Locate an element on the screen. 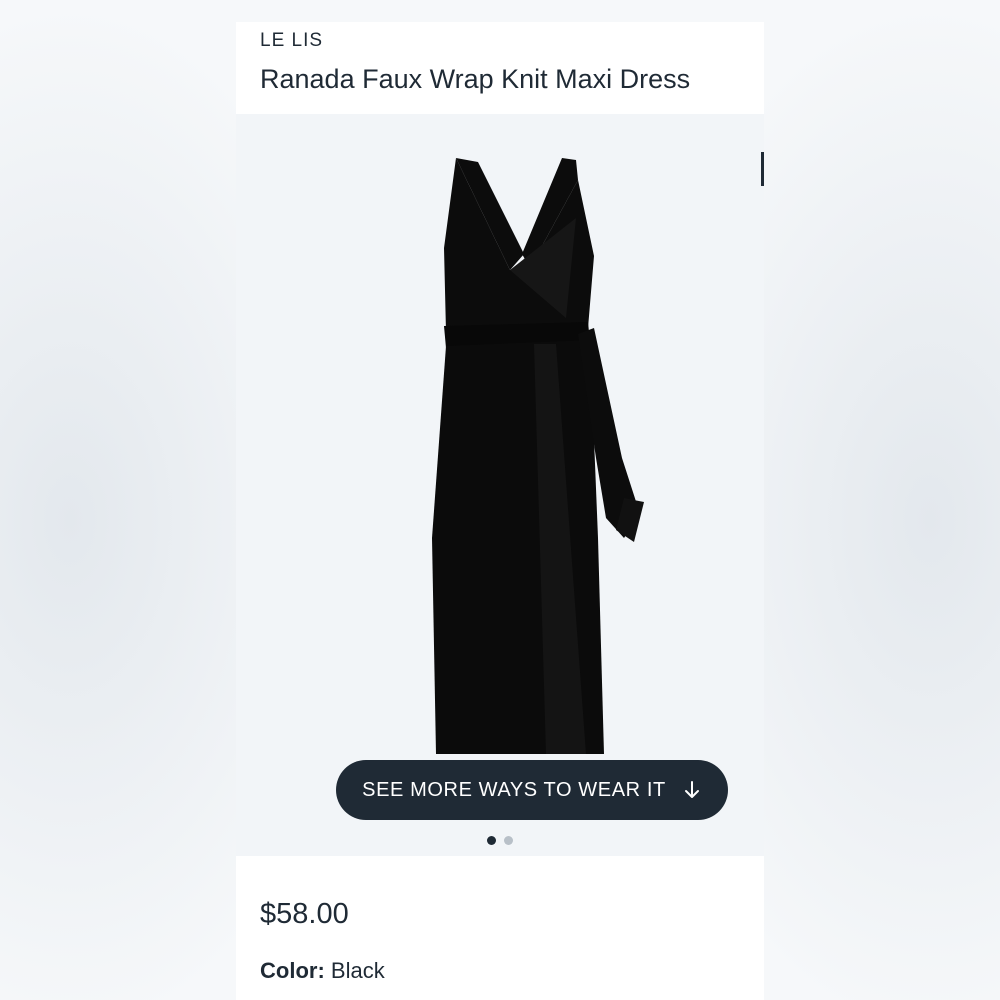 This screenshot has width=1000, height=1000. brand-name: LE LIS is located at coordinates (291, 41).